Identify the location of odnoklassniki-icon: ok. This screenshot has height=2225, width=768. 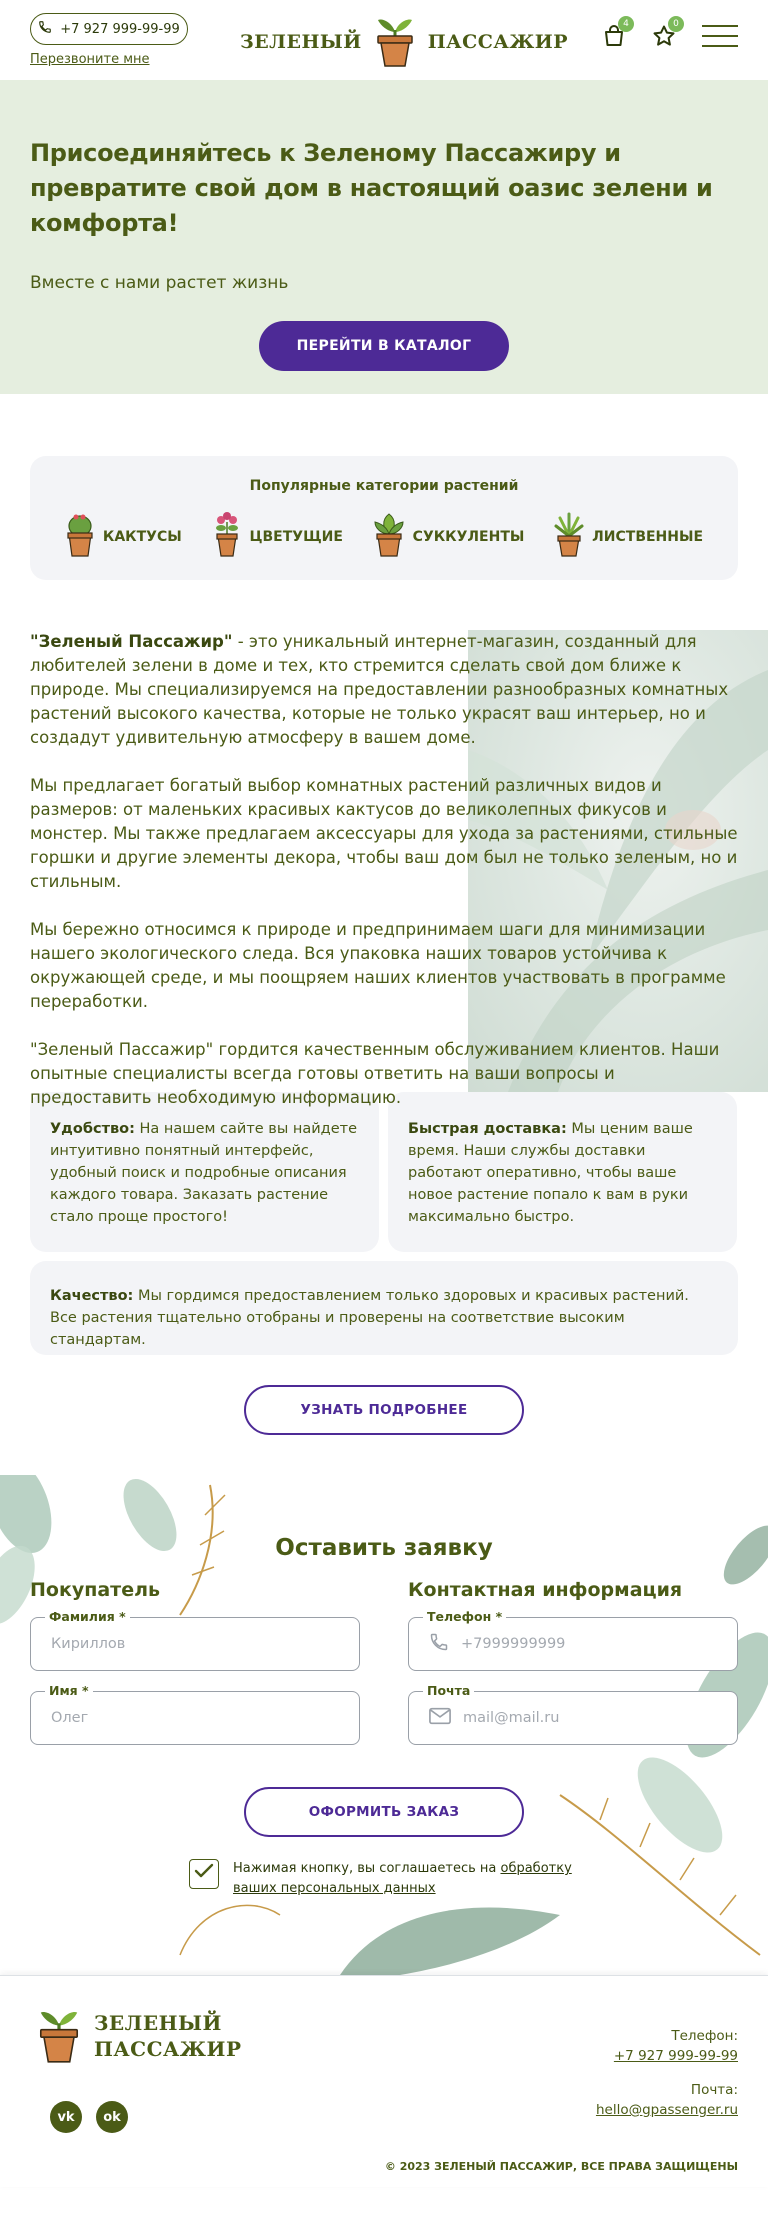
(112, 2117).